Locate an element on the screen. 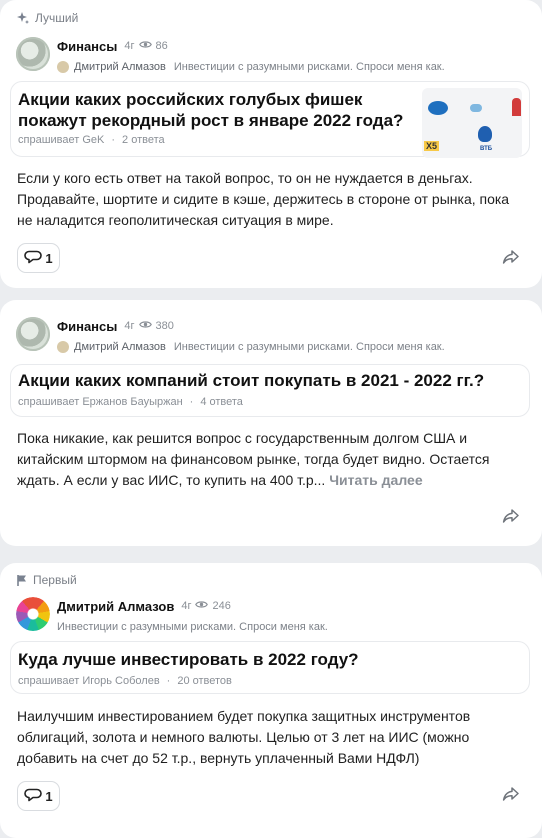  view-count: 86 is located at coordinates (161, 46).